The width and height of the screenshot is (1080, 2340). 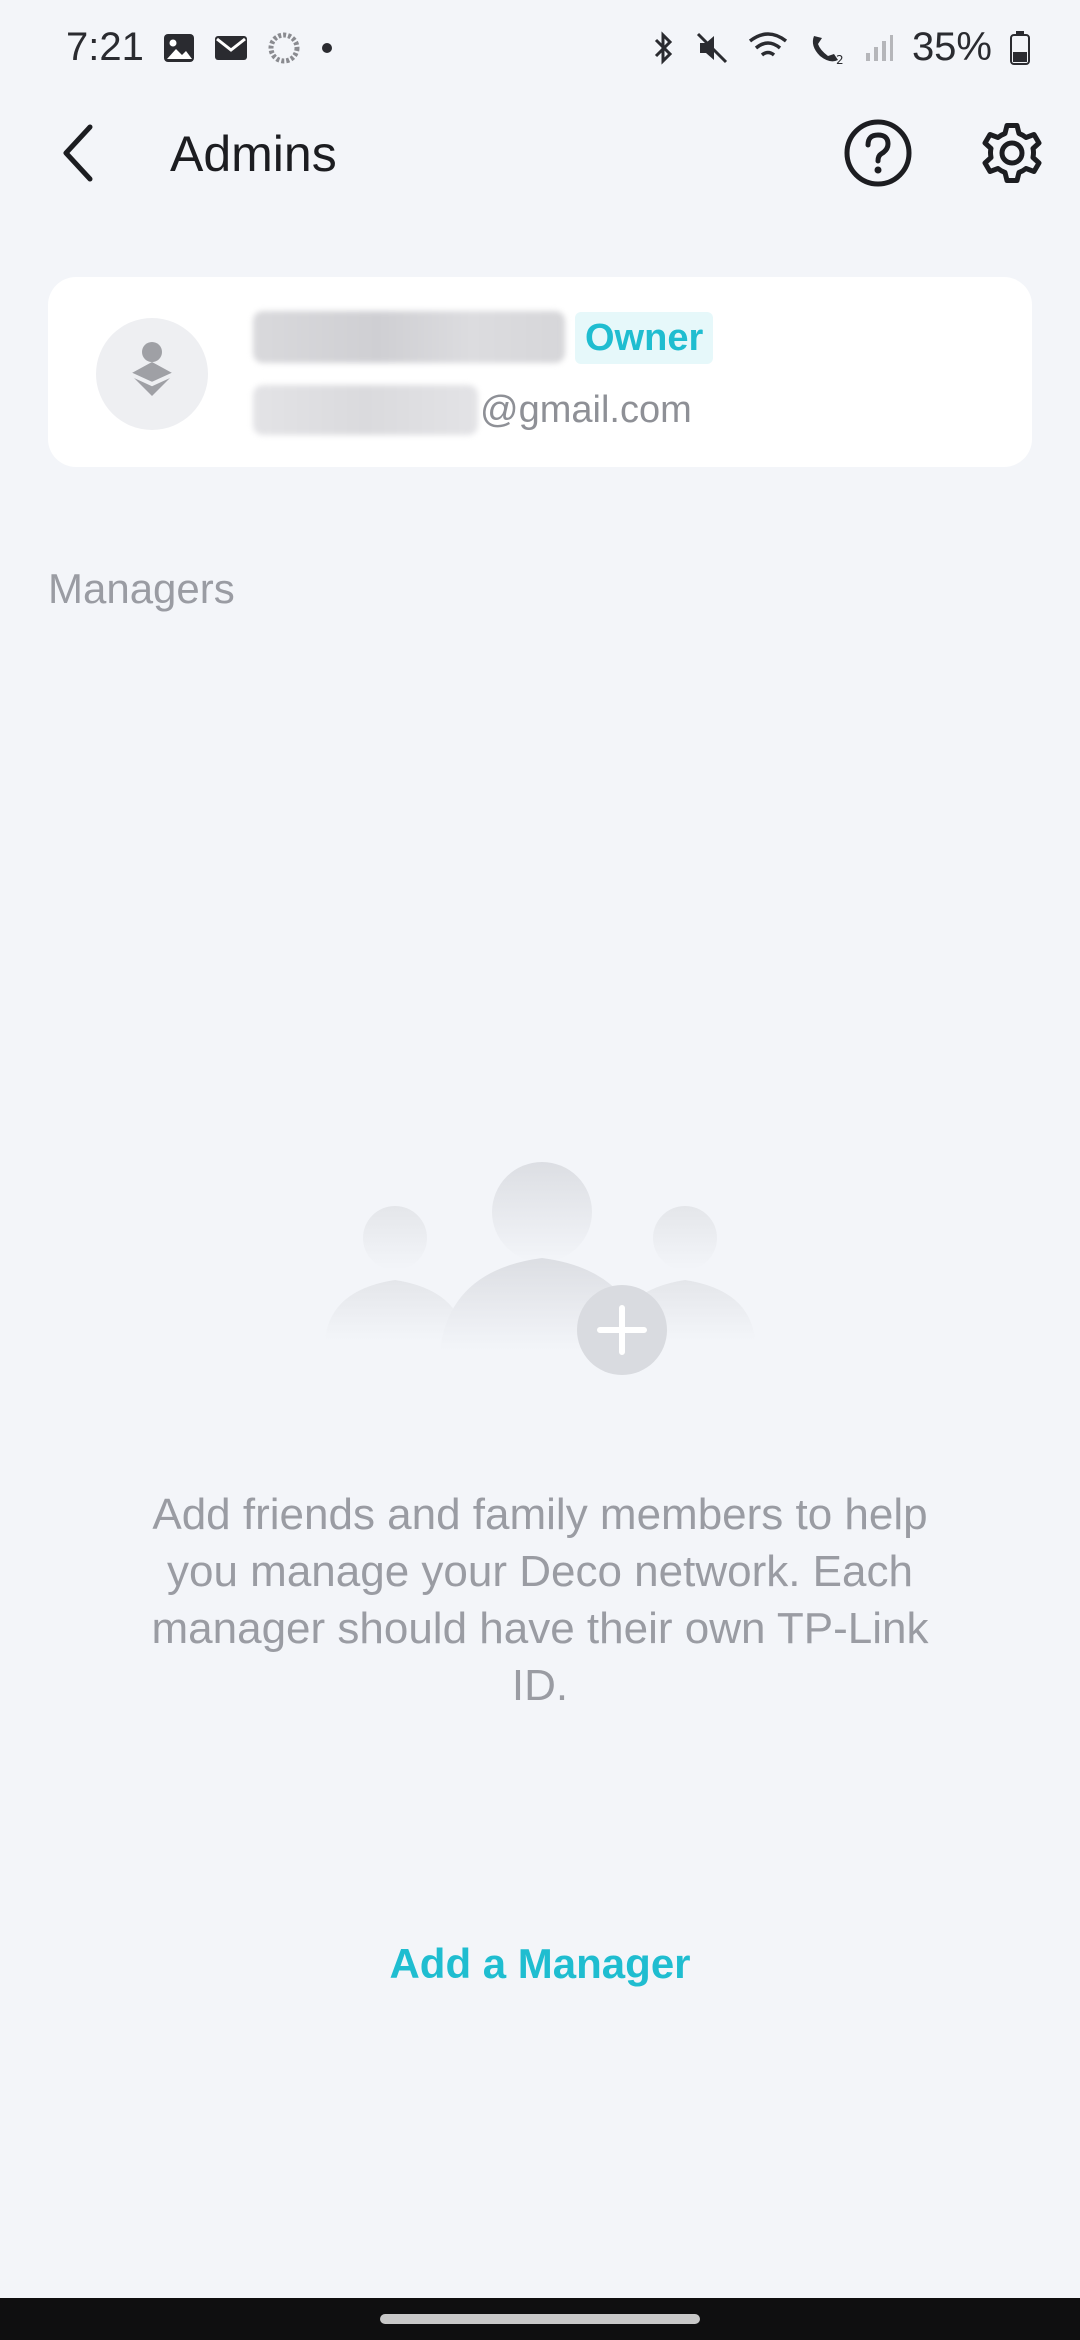 I want to click on help-icon, so click(x=878, y=155).